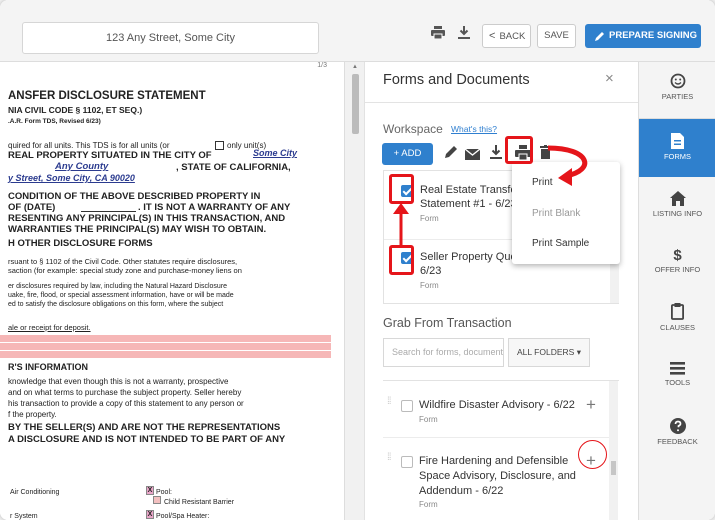 This screenshot has height=520, width=715. I want to click on doc-line: ale or receipt for deposit., so click(49, 327).